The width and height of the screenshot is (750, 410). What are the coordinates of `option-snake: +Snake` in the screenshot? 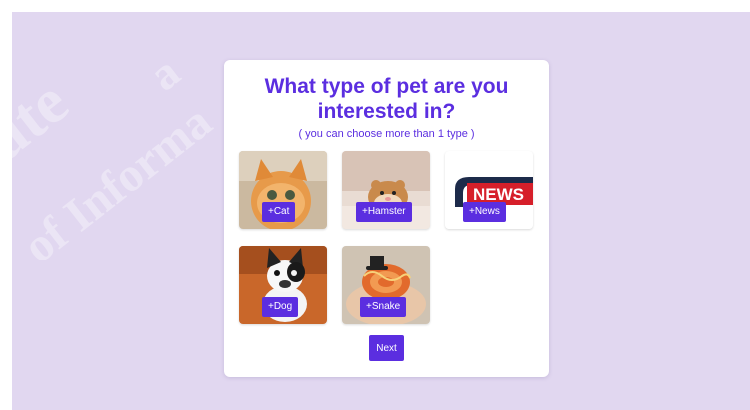 It's located at (386, 285).